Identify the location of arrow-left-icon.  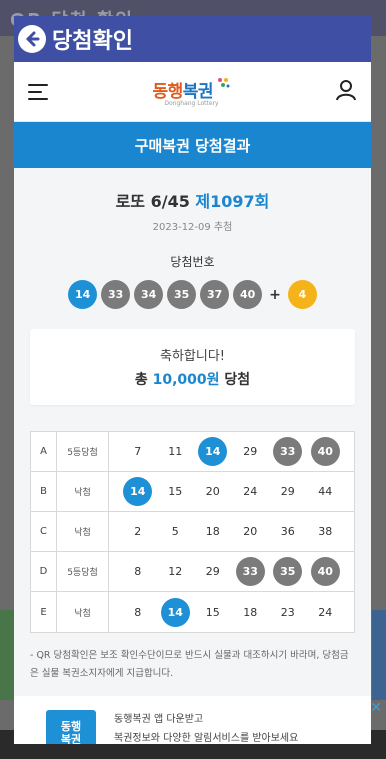
(33, 39).